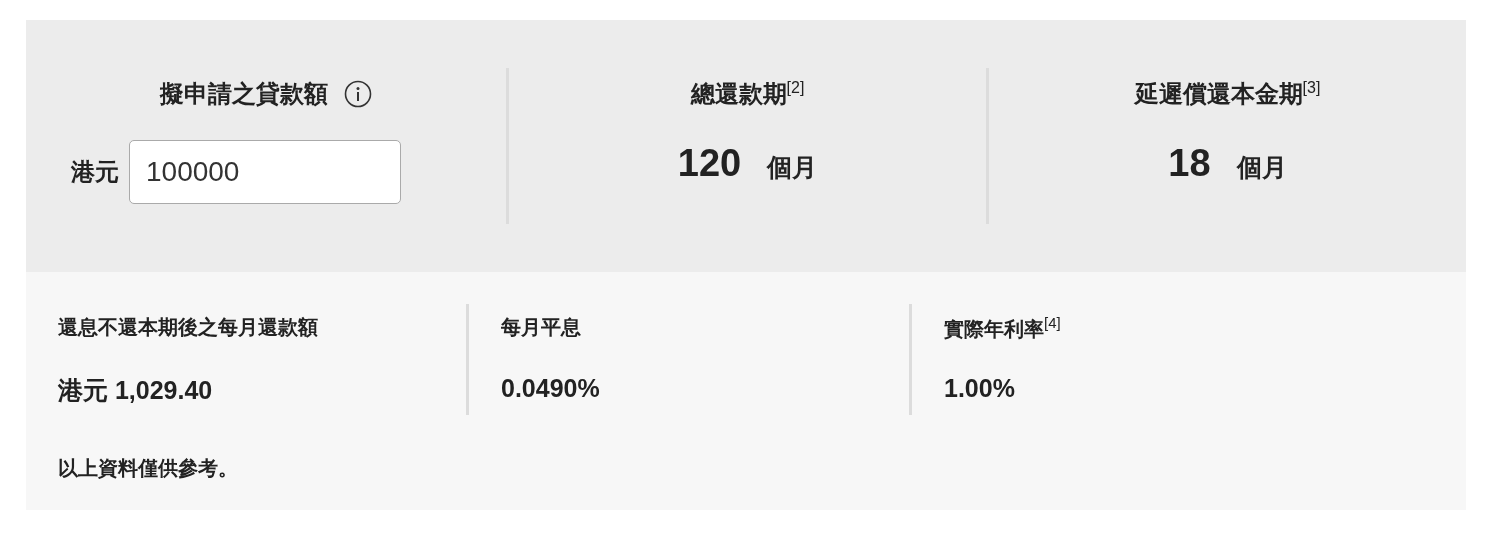 This screenshot has width=1492, height=548. I want to click on term-label: 總還款期$^{[2]}$, so click(747, 93).